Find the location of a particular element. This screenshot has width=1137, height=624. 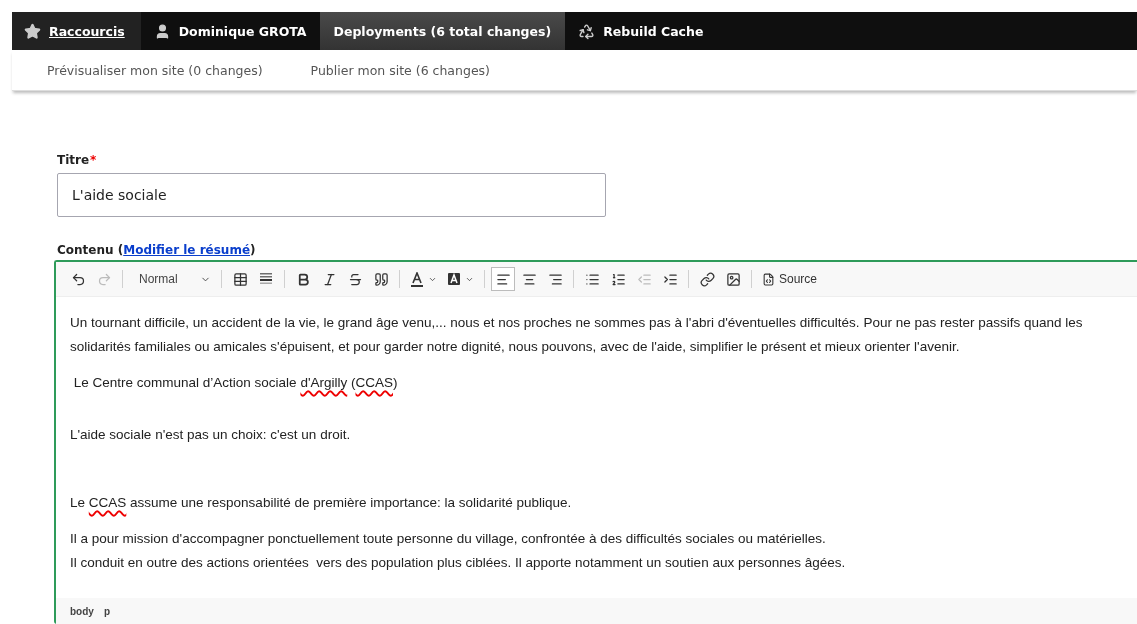

italic-icon is located at coordinates (329, 279).